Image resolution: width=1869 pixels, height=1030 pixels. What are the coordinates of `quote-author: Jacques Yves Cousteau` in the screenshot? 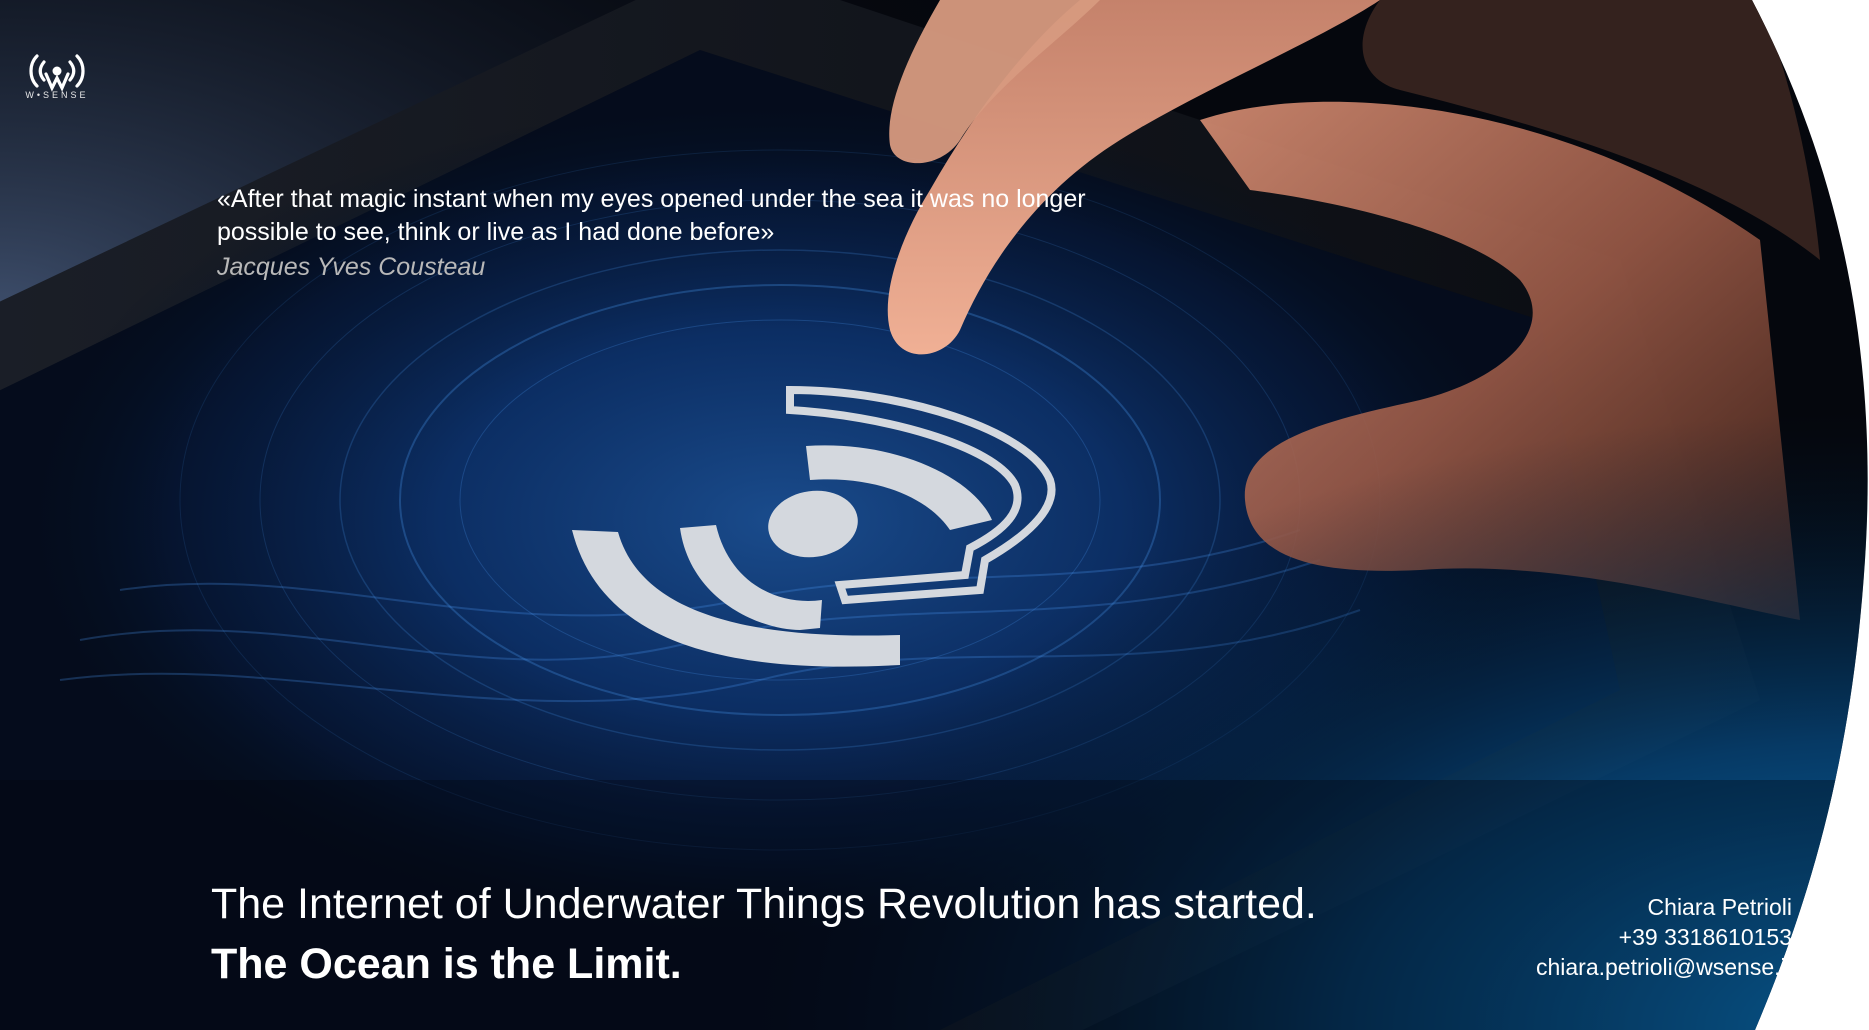 It's located at (351, 267).